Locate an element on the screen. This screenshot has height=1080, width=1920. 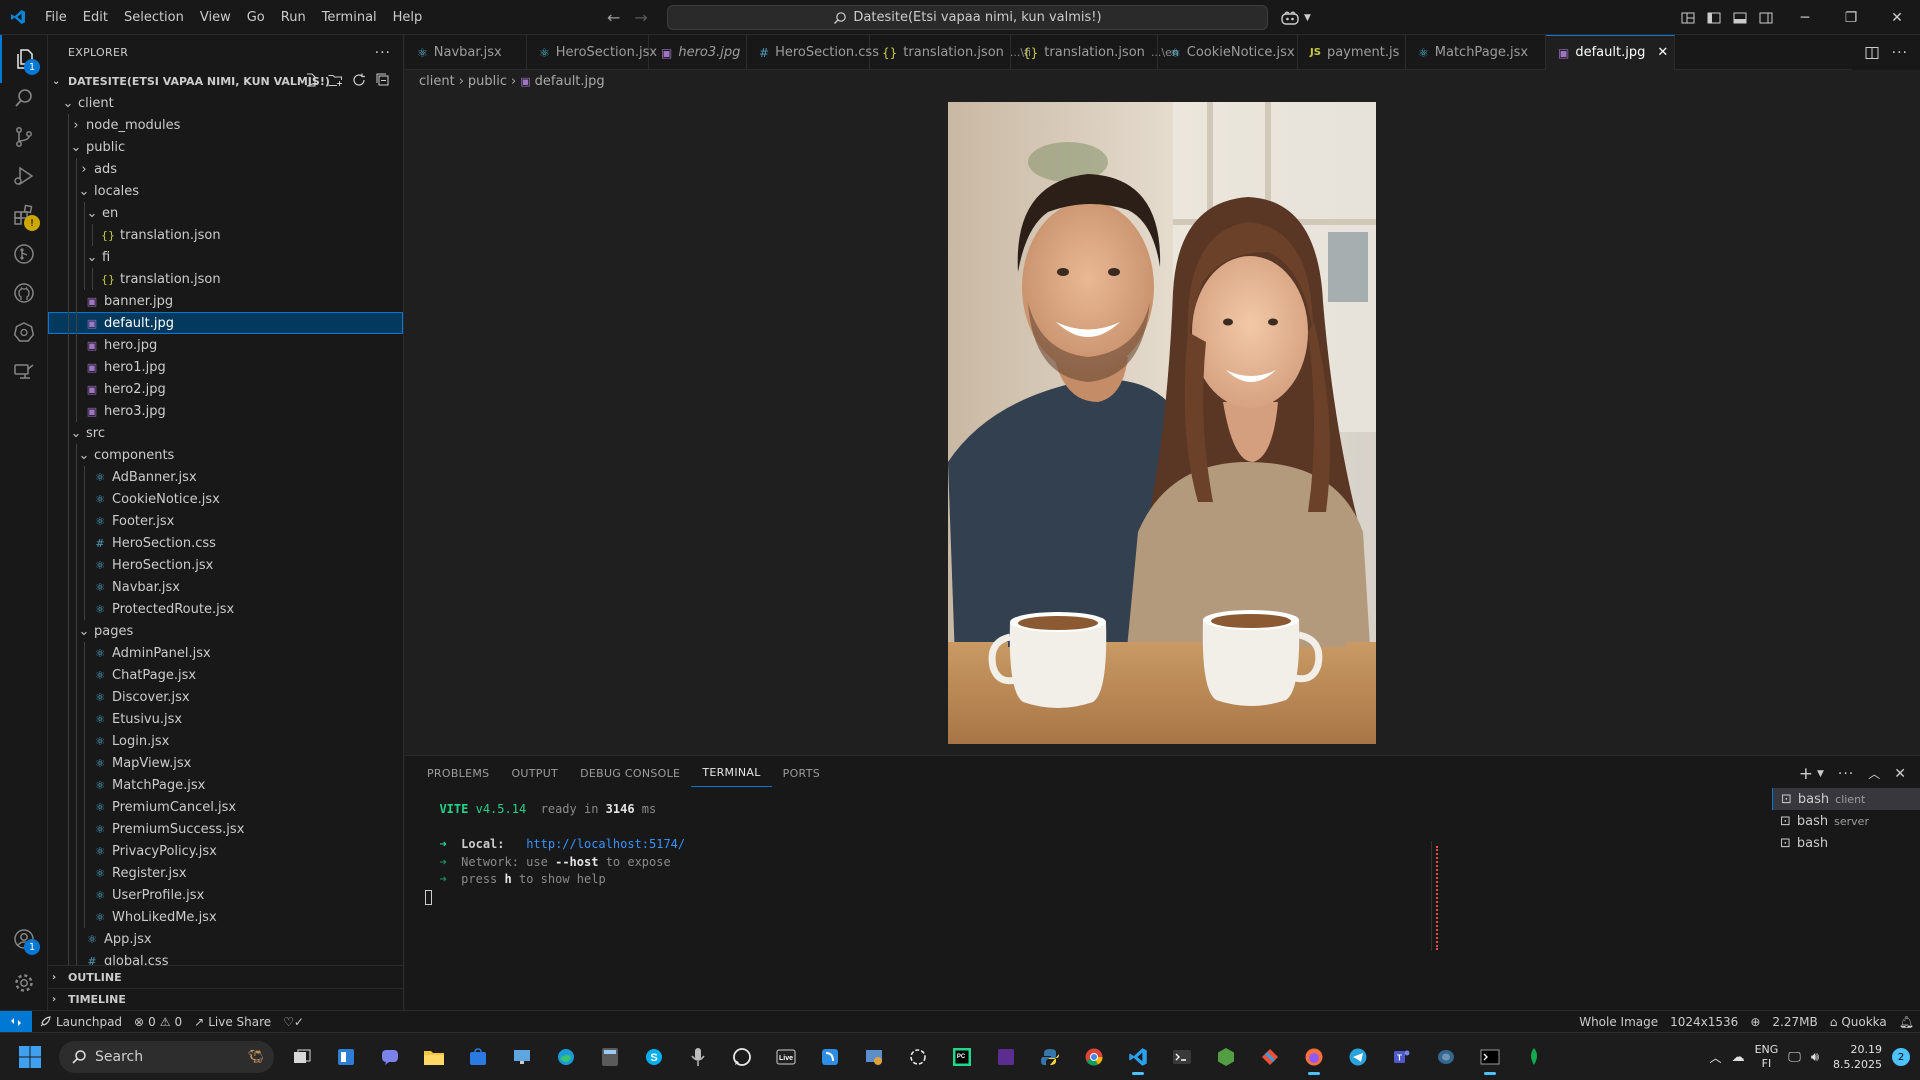
tree-folder: › node_modules is located at coordinates (225, 125).